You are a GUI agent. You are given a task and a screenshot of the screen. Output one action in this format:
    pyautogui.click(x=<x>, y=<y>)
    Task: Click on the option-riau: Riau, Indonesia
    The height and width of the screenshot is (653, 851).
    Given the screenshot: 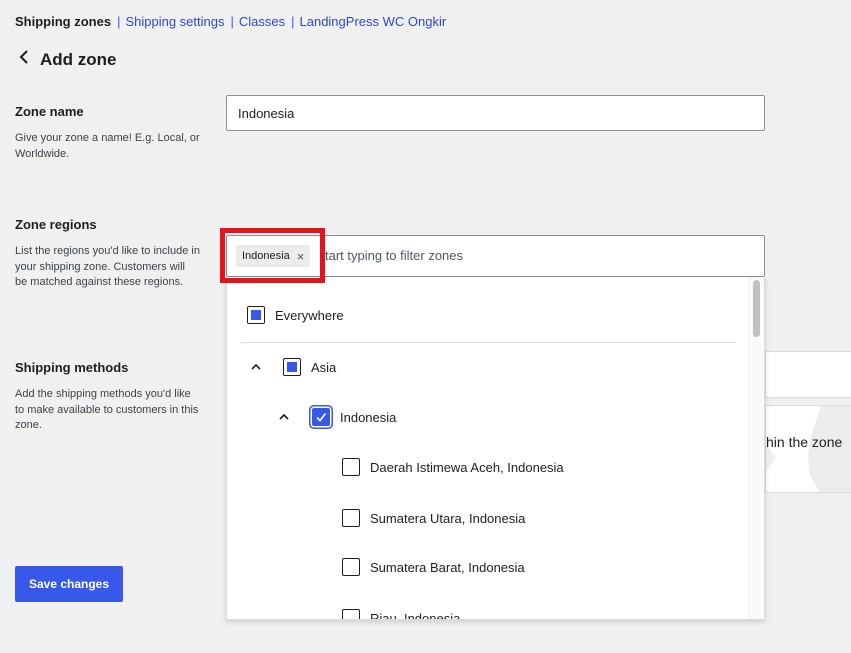 What is the action you would take?
    pyautogui.click(x=401, y=614)
    